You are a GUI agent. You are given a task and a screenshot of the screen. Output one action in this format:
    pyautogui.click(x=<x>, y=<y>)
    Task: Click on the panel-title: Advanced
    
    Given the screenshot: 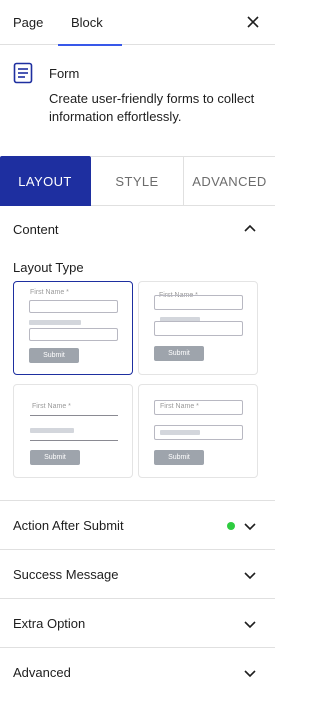 What is the action you would take?
    pyautogui.click(x=42, y=672)
    